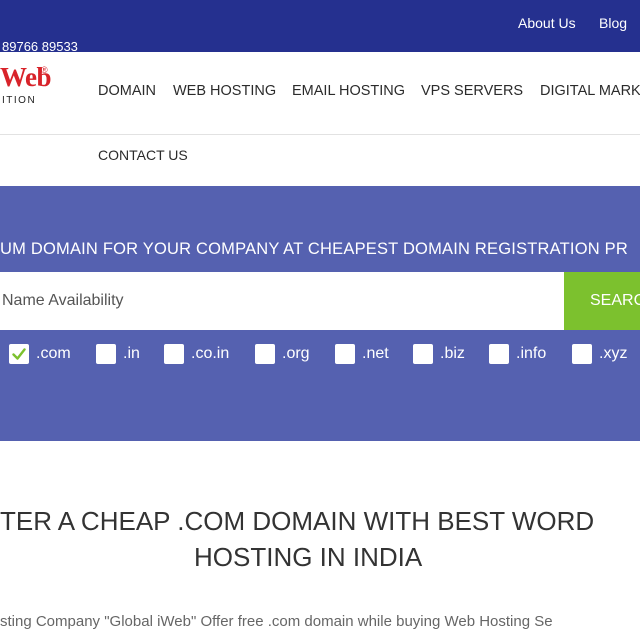 The width and height of the screenshot is (640, 640). I want to click on tld-option-in: .in, so click(121, 354).